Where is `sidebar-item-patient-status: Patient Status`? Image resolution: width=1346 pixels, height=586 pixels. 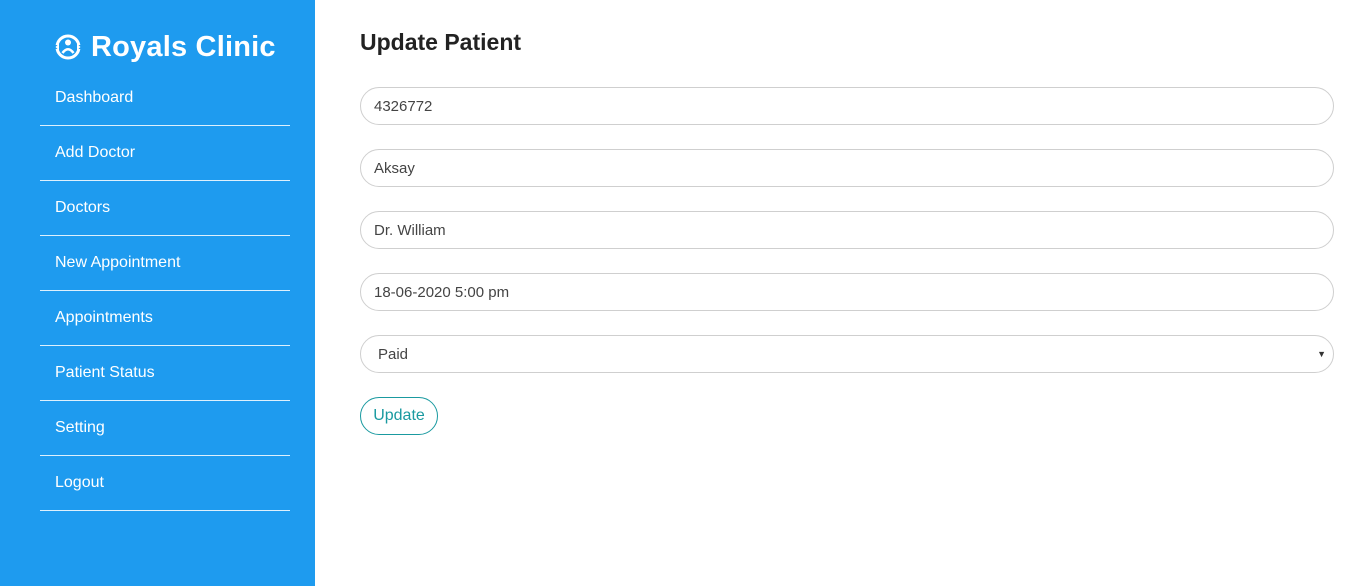 sidebar-item-patient-status: Patient Status is located at coordinates (165, 373).